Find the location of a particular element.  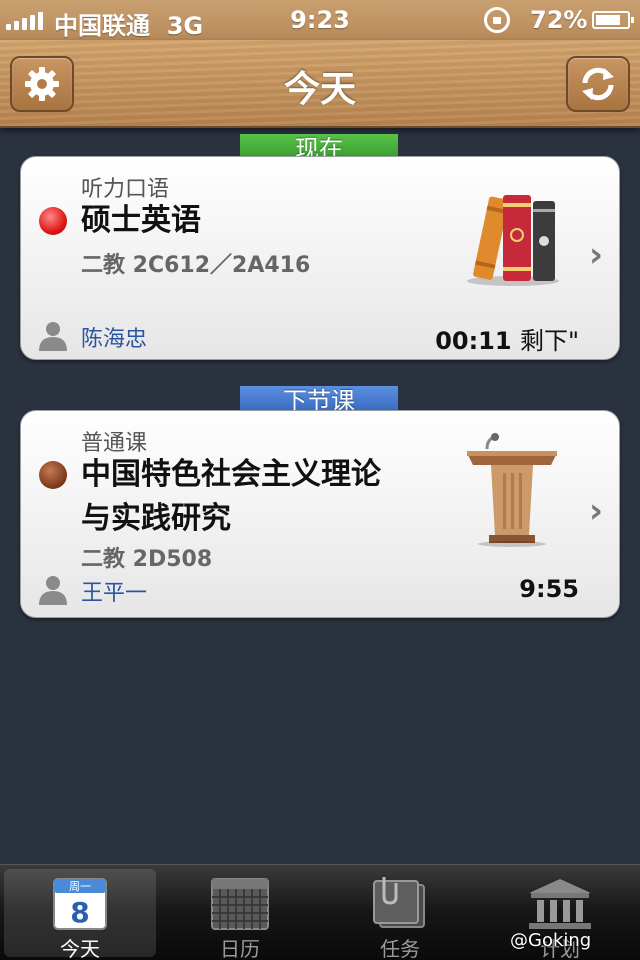

tab-tasks: 任务 is located at coordinates (400, 914).